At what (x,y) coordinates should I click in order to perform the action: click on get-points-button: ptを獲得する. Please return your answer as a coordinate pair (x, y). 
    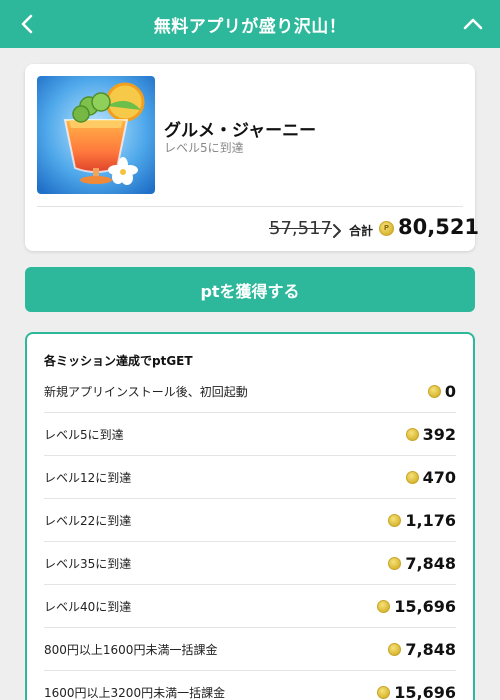
    Looking at the image, I should click on (250, 289).